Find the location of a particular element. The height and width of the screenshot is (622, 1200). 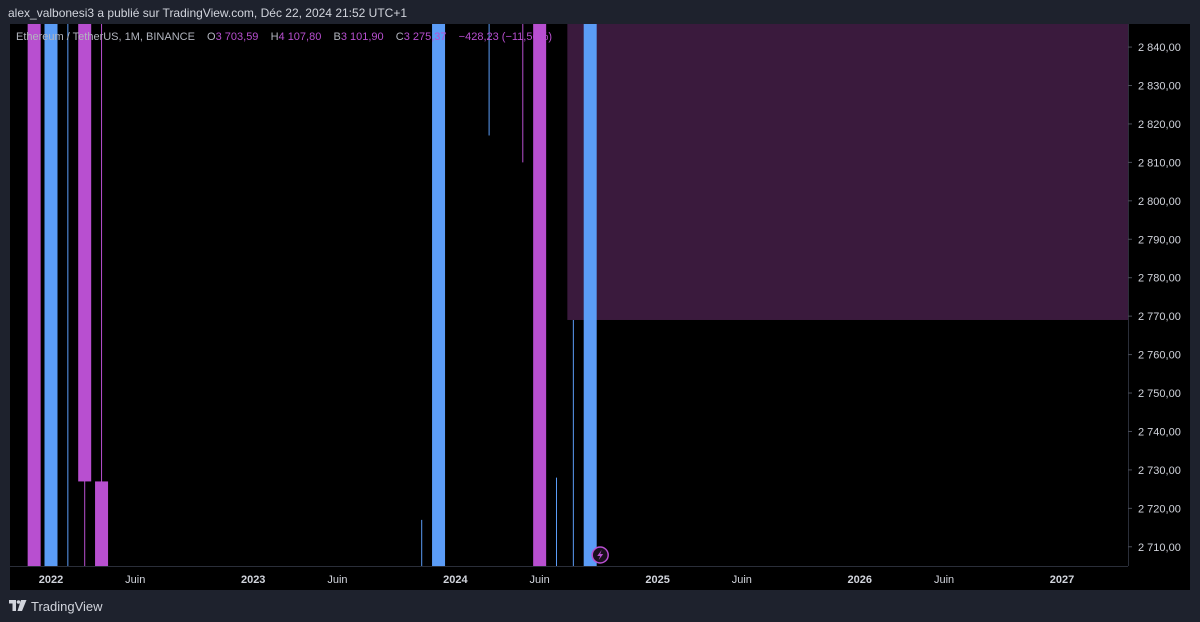

lightning-icon is located at coordinates (600, 555).